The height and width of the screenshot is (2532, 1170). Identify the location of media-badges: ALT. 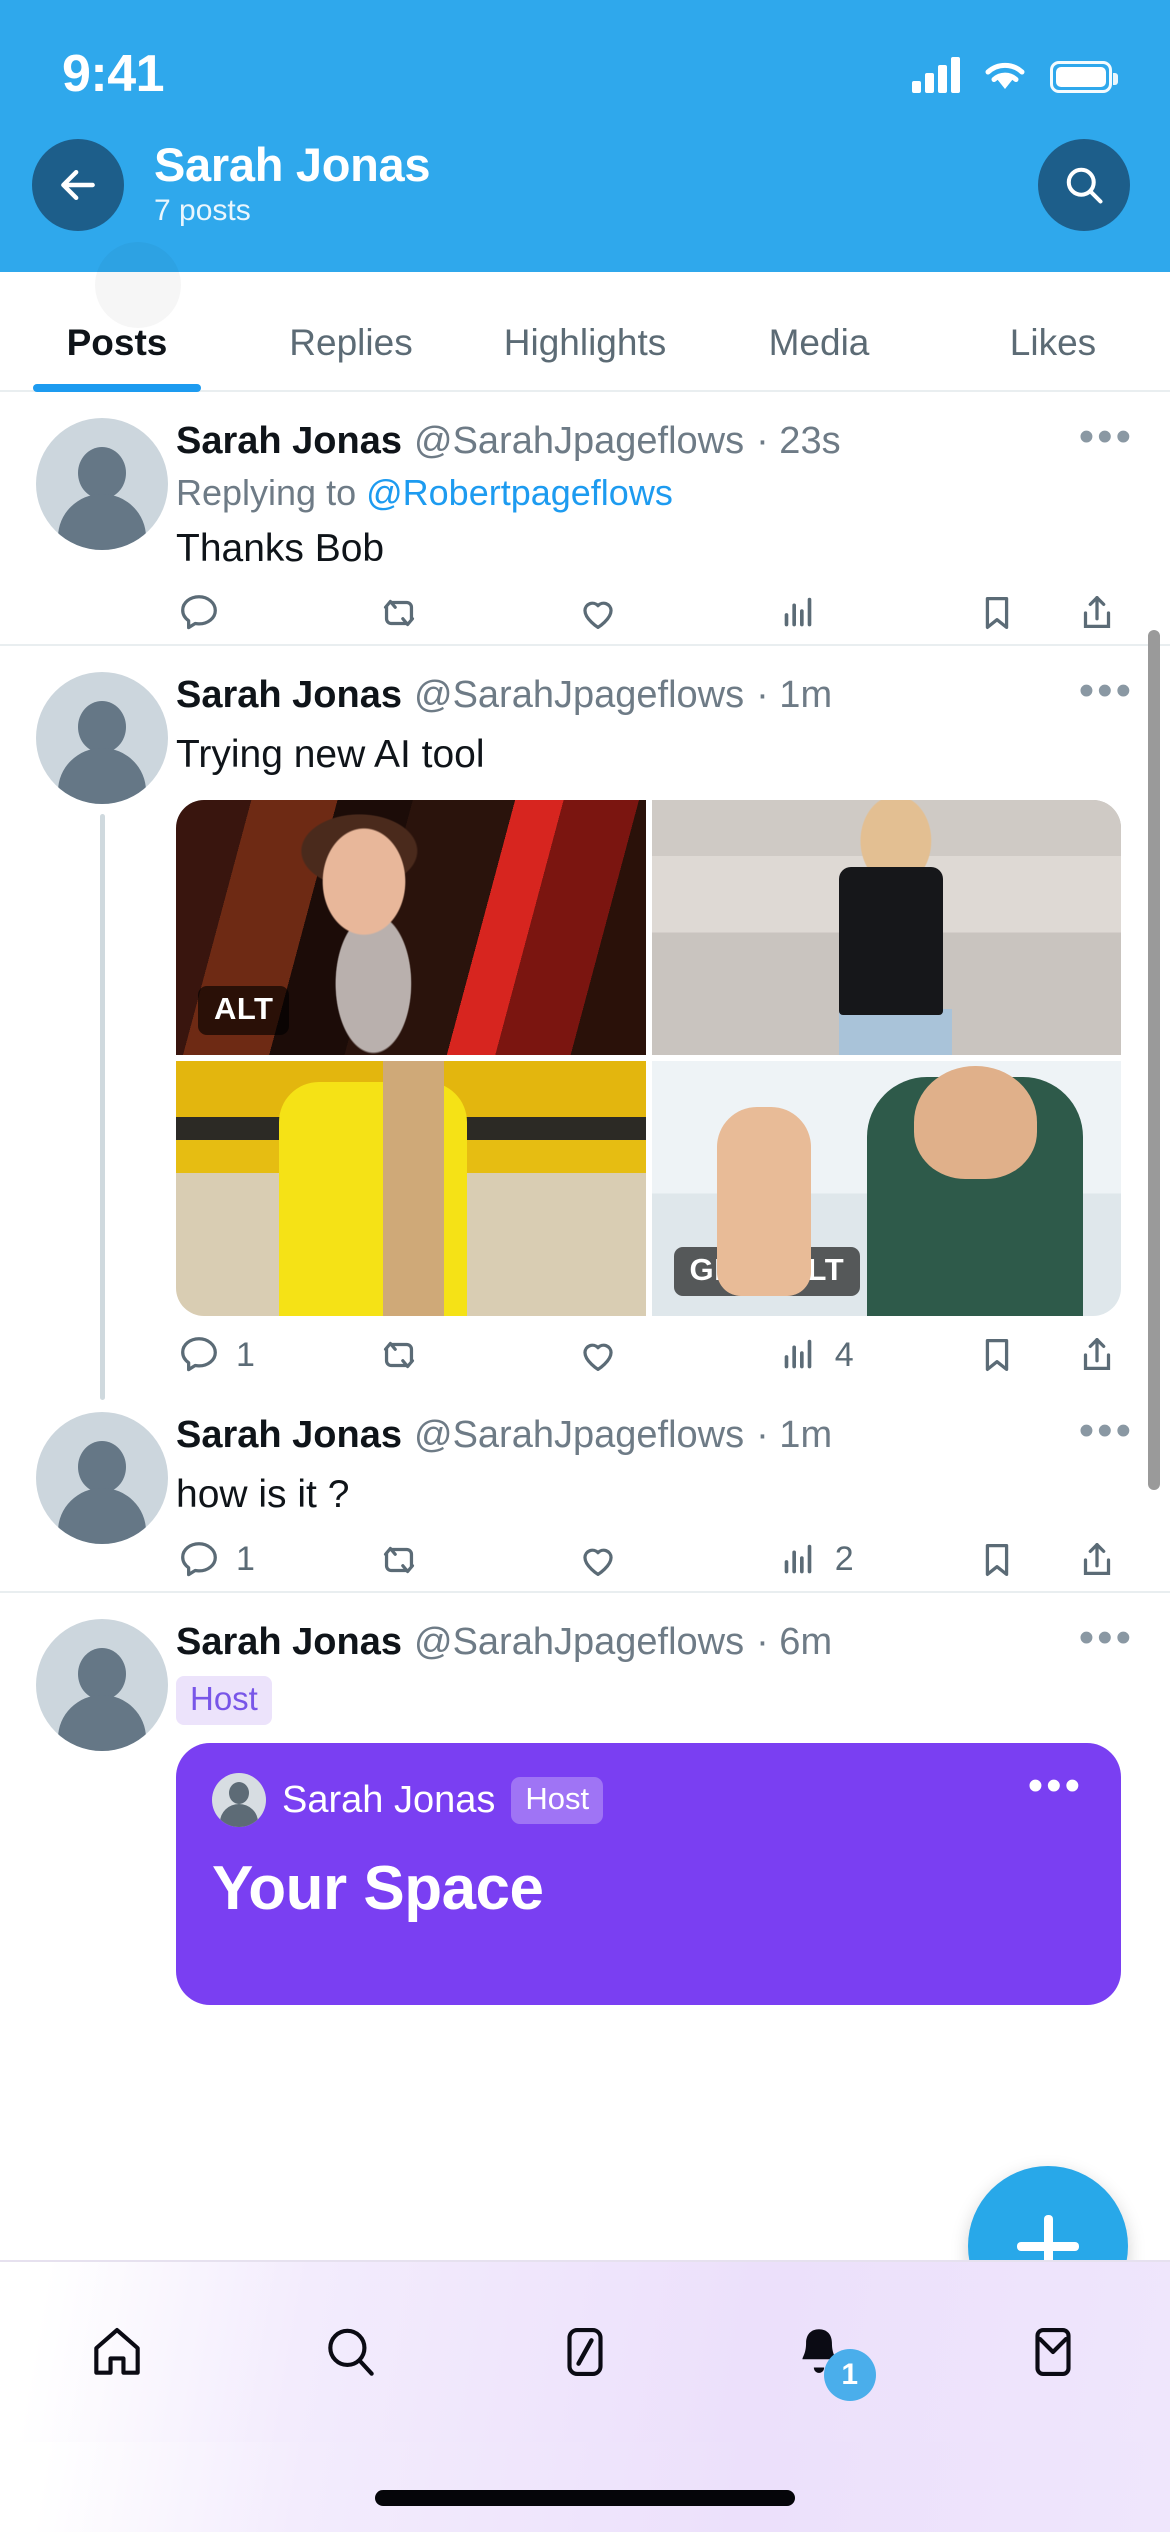
(244, 1011).